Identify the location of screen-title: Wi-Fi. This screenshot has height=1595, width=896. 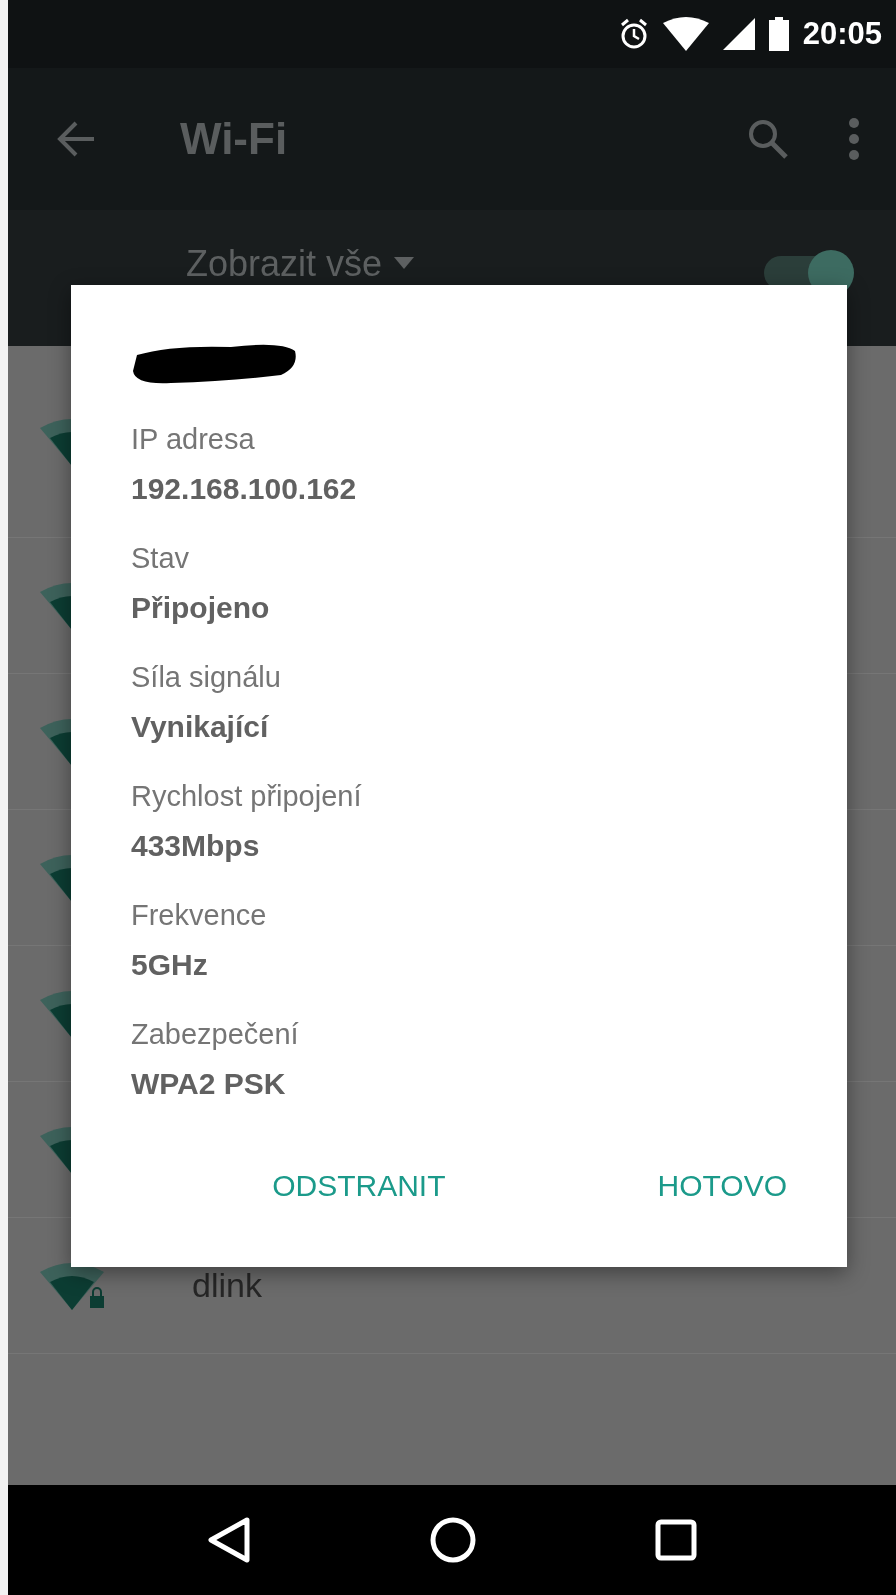
(234, 139).